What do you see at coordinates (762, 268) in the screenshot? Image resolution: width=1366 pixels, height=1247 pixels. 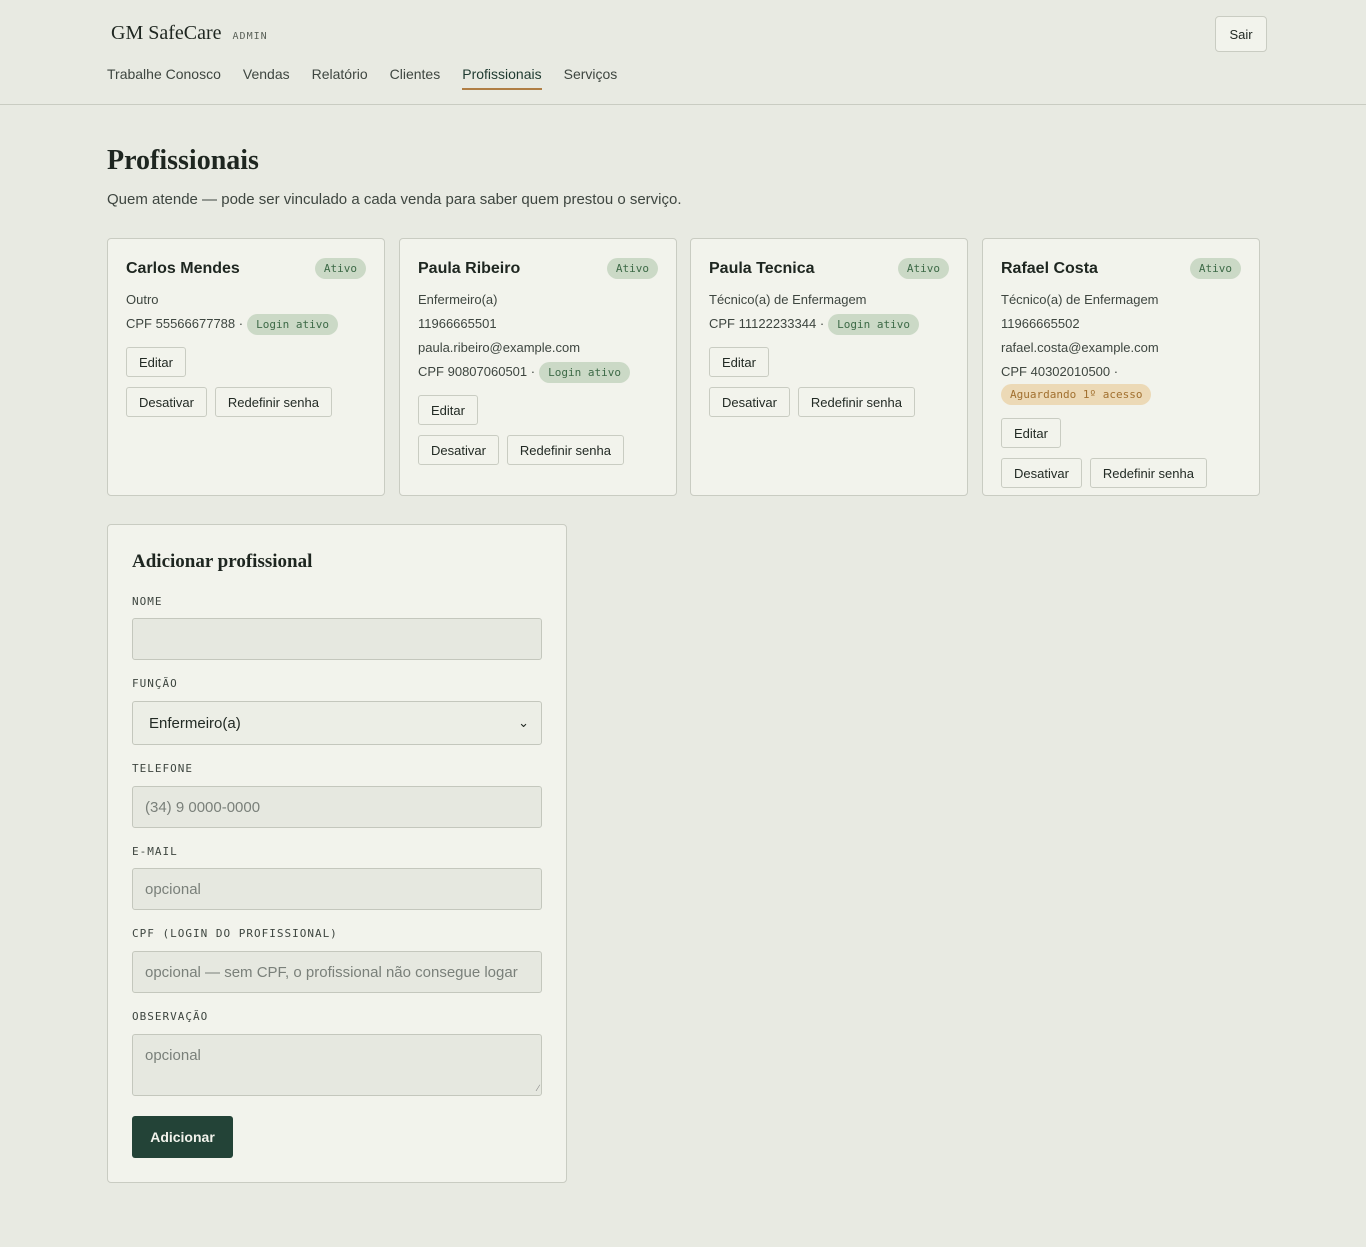 I see `professional-name: Paula Tecnica` at bounding box center [762, 268].